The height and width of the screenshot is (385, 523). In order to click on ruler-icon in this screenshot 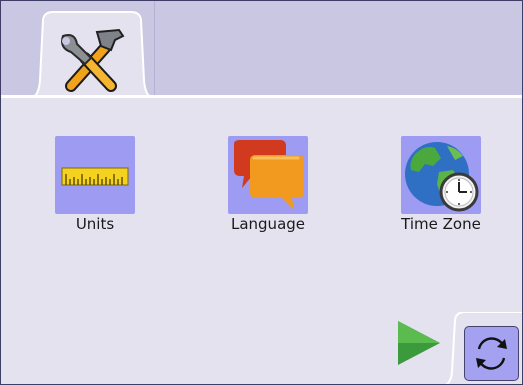, I will do `click(95, 176)`.